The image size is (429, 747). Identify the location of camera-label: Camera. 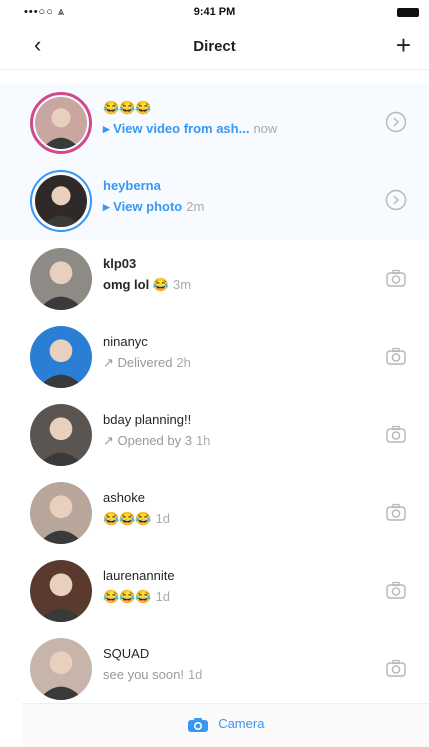
(241, 723).